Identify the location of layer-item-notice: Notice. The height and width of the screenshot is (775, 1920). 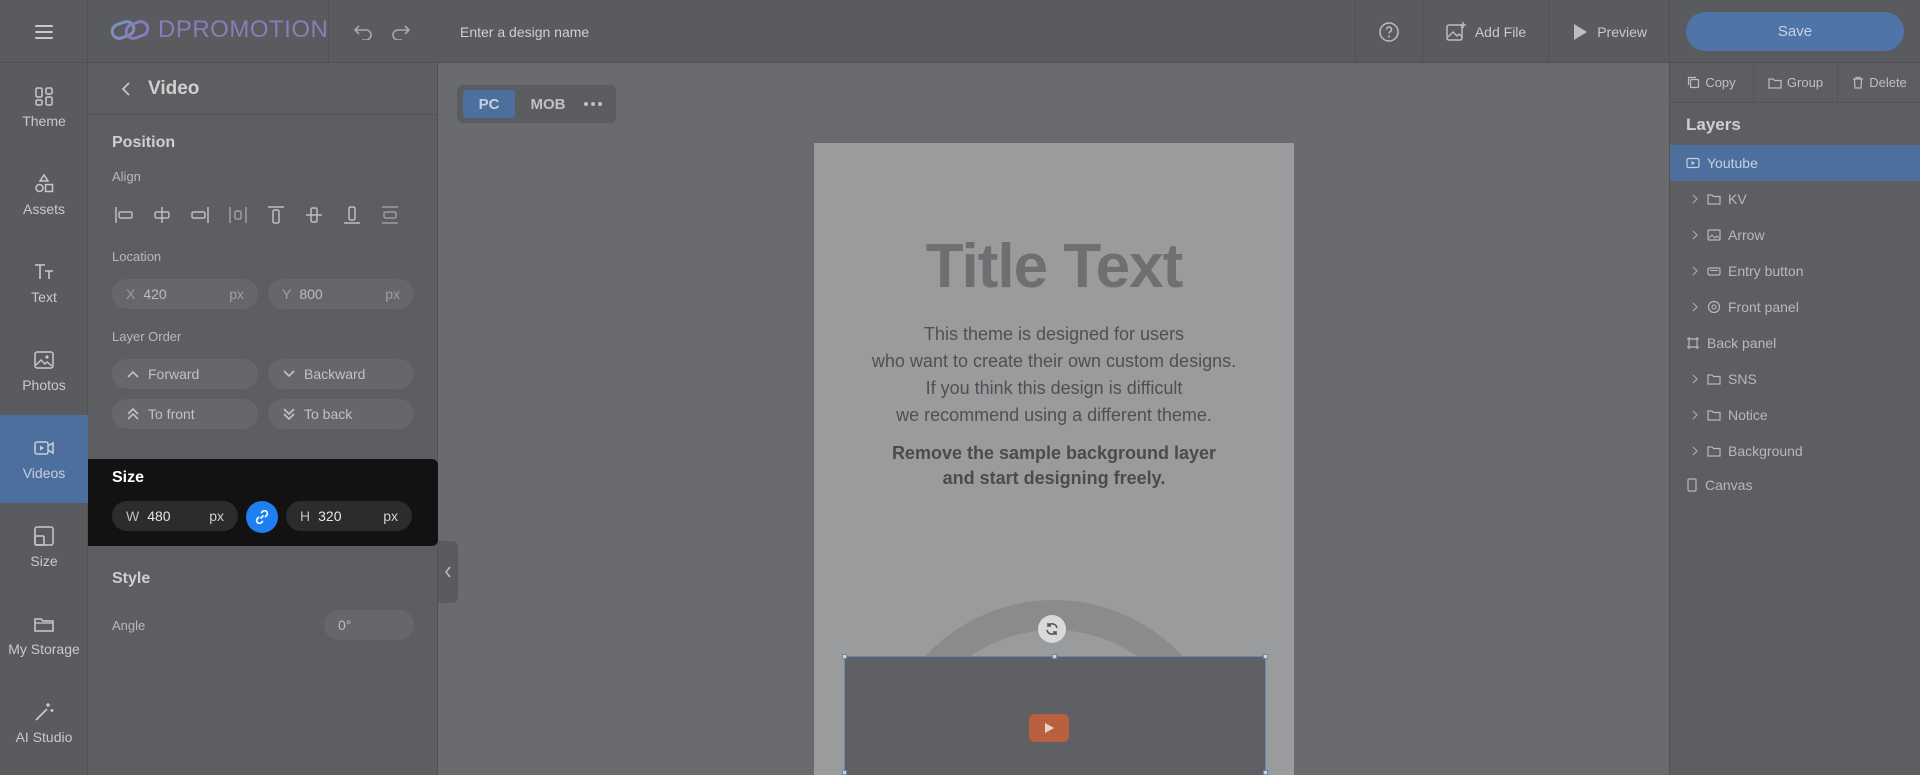
(1795, 415).